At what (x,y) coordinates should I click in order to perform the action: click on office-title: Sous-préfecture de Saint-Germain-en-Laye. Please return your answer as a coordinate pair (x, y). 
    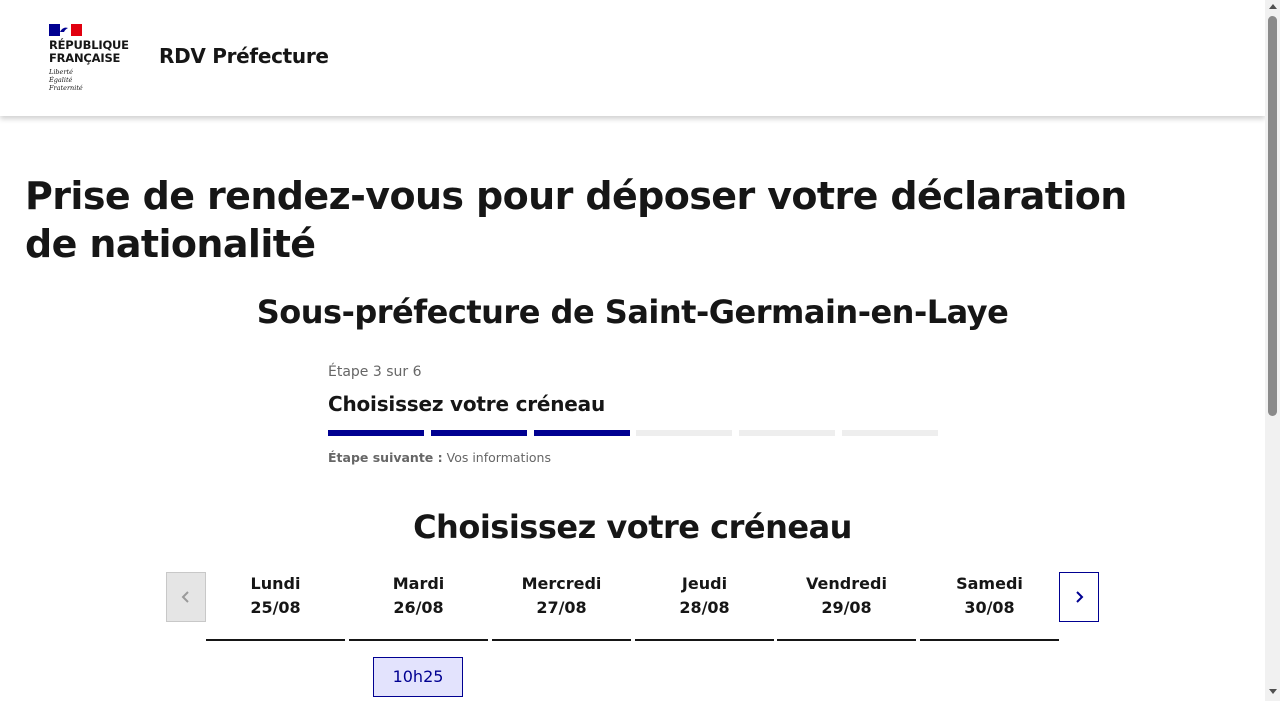
    Looking at the image, I should click on (632, 312).